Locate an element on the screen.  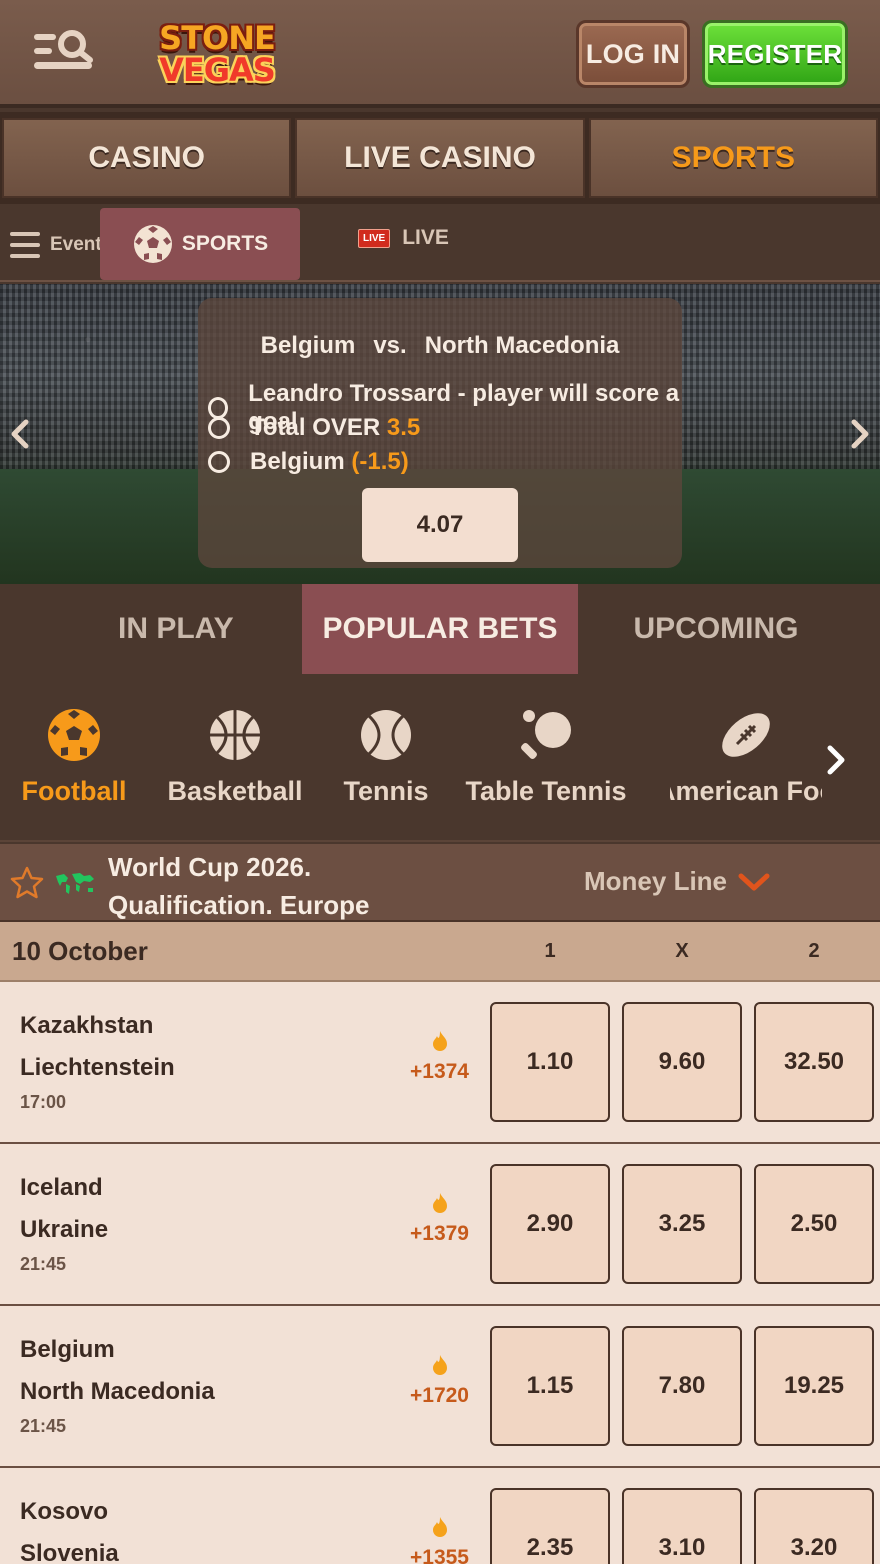
sports-filter-row: Football Basketball Tennis Table Tennis is located at coordinates (440, 758).